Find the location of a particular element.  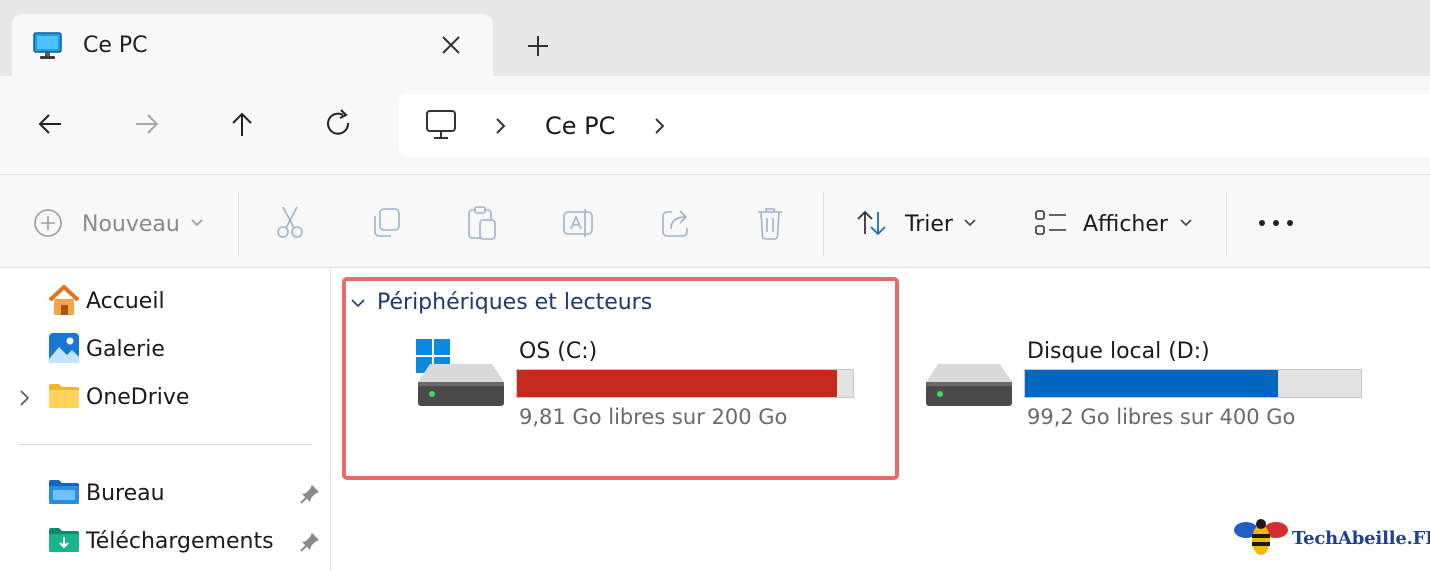

share-icon is located at coordinates (676, 223).